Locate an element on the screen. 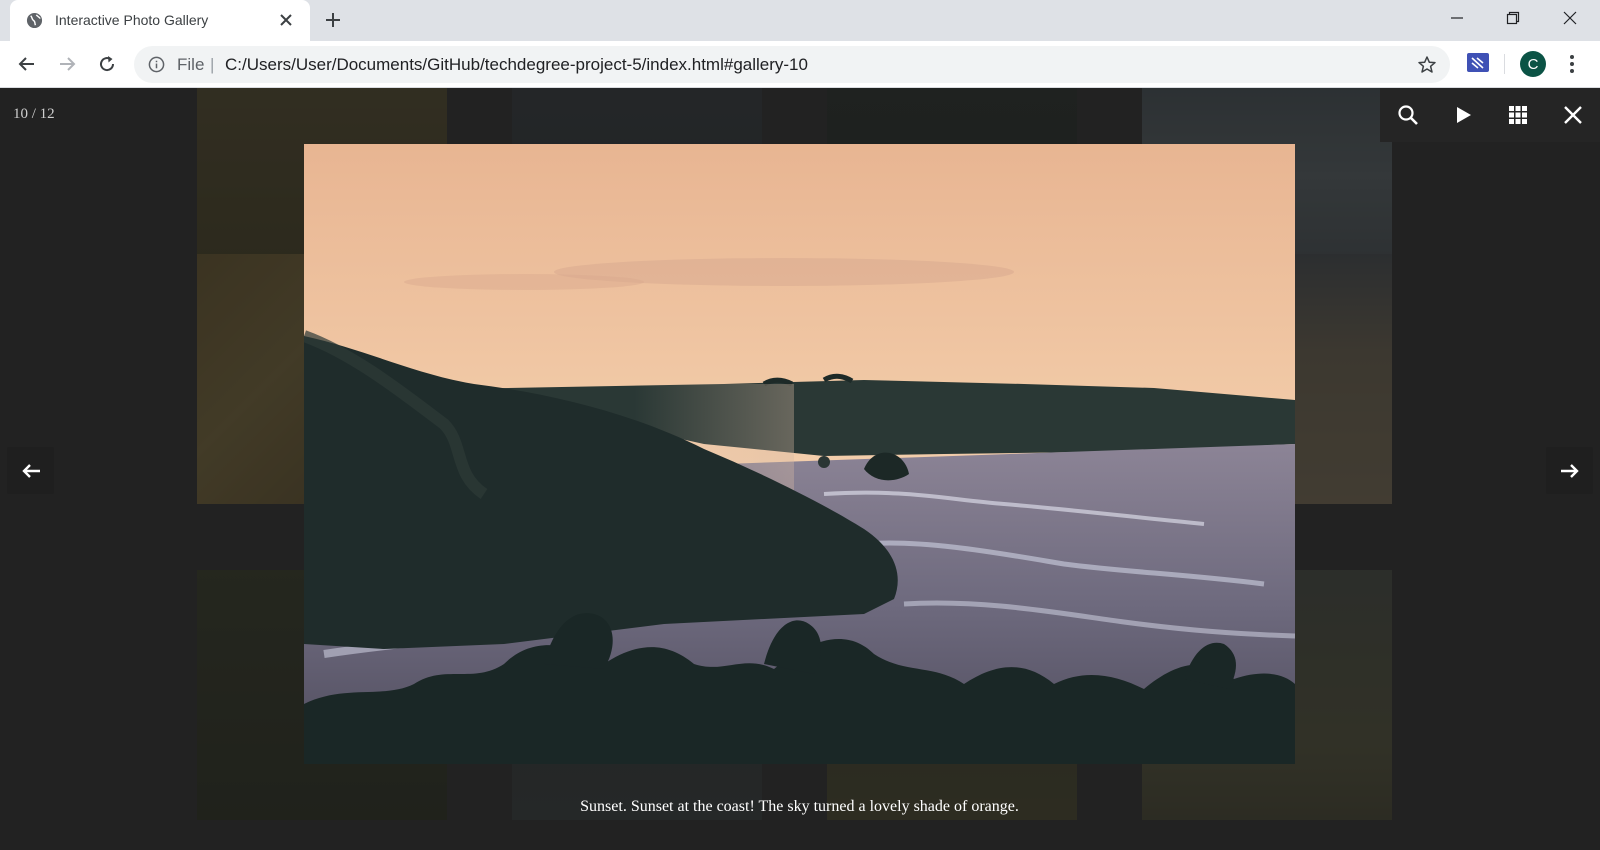 The image size is (1600, 850). forward-button is located at coordinates (67, 64).